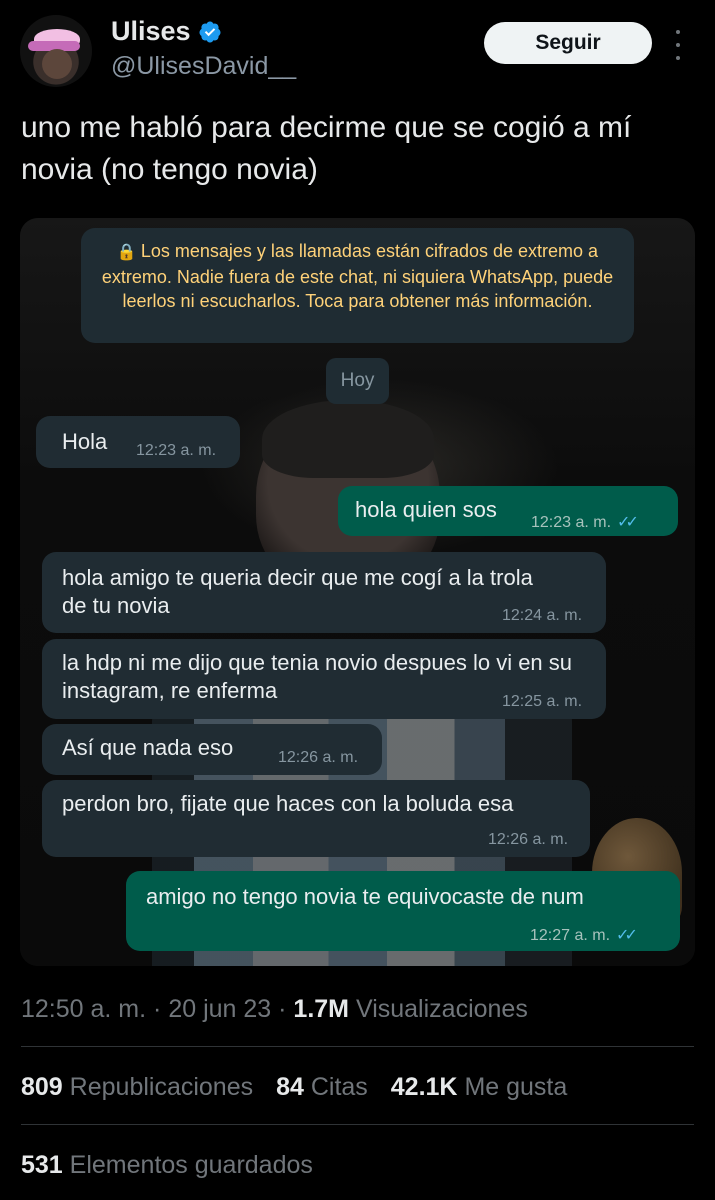 This screenshot has width=715, height=1200. I want to click on likes-label: Me gusta, so click(515, 1087).